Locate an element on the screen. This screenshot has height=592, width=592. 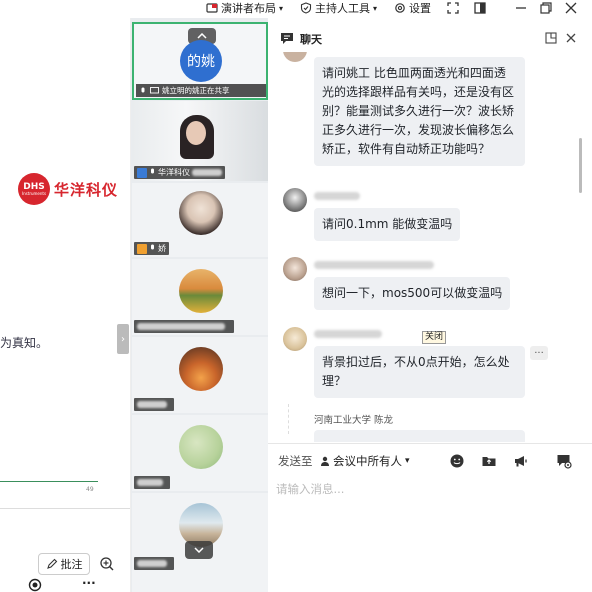
chat-header: 聊天 is located at coordinates (430, 39).